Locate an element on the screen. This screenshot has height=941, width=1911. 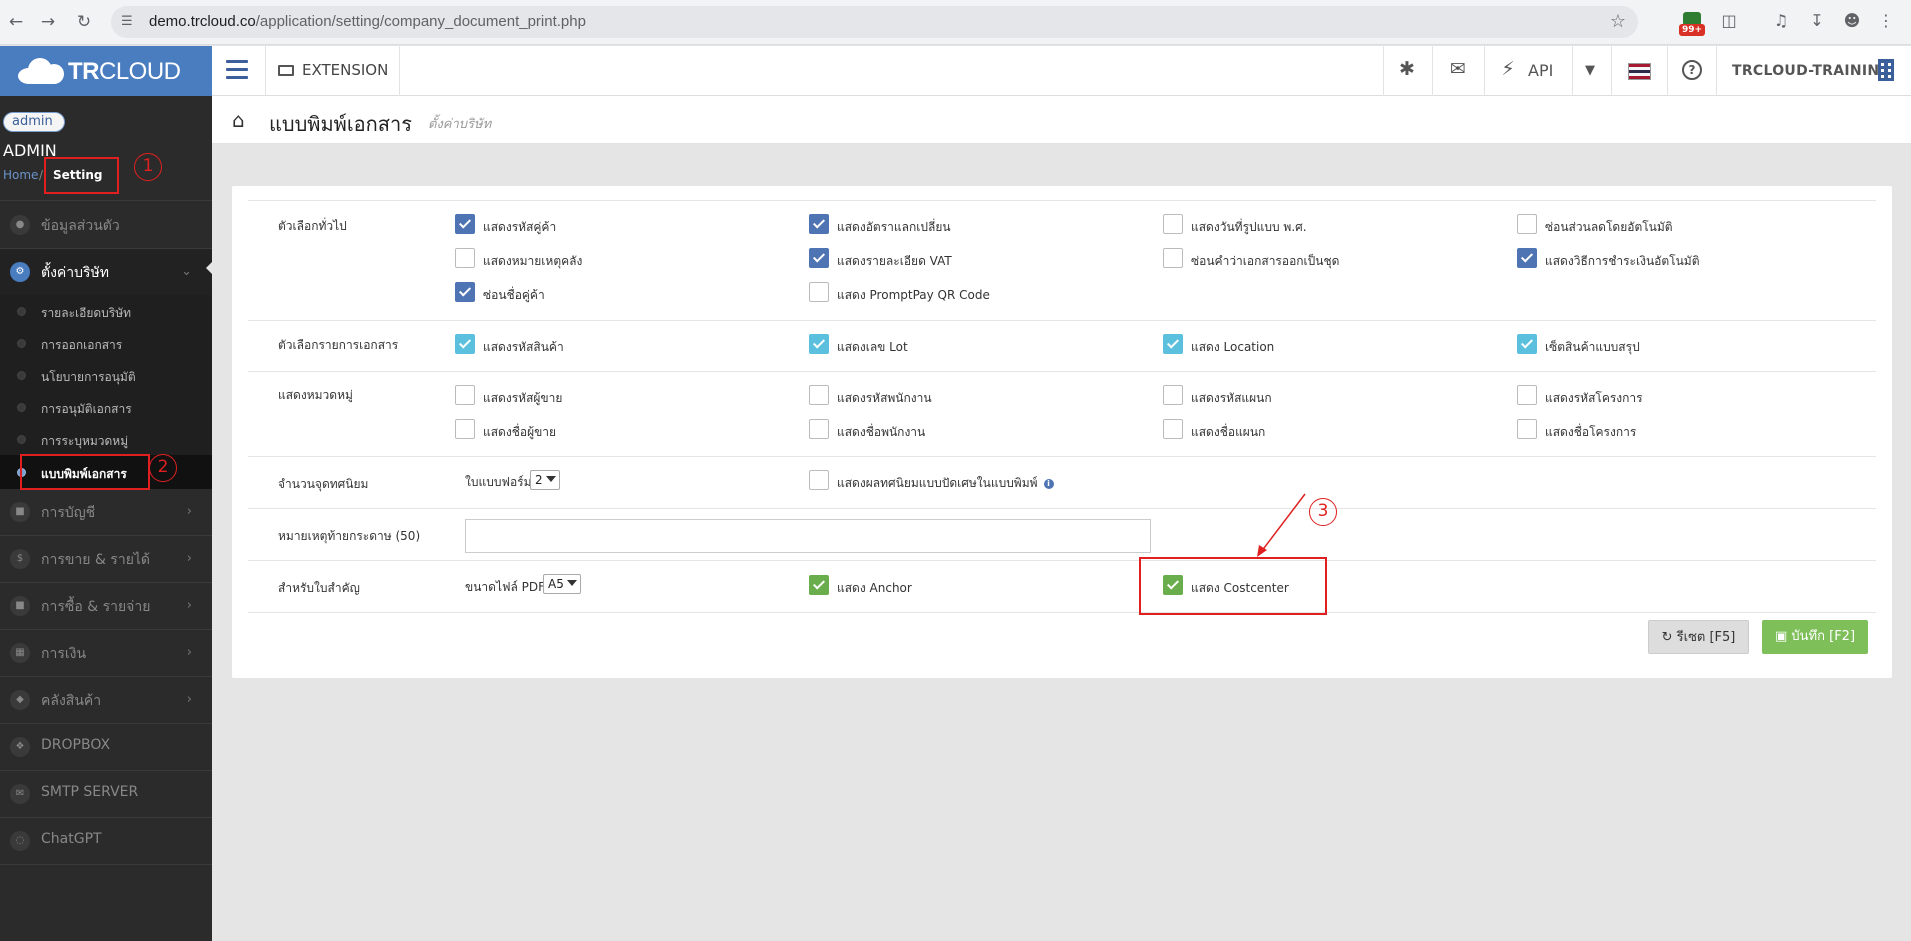
page-subtitle: ตั้งค่าบริษัท is located at coordinates (460, 124).